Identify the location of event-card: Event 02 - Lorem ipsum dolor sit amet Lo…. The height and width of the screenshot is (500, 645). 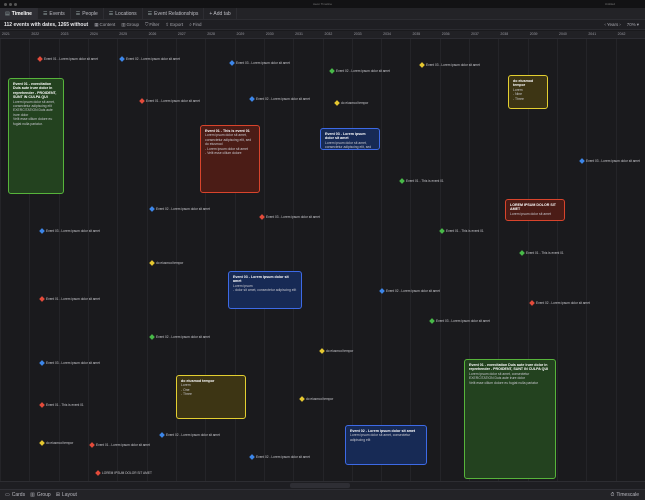
(386, 445).